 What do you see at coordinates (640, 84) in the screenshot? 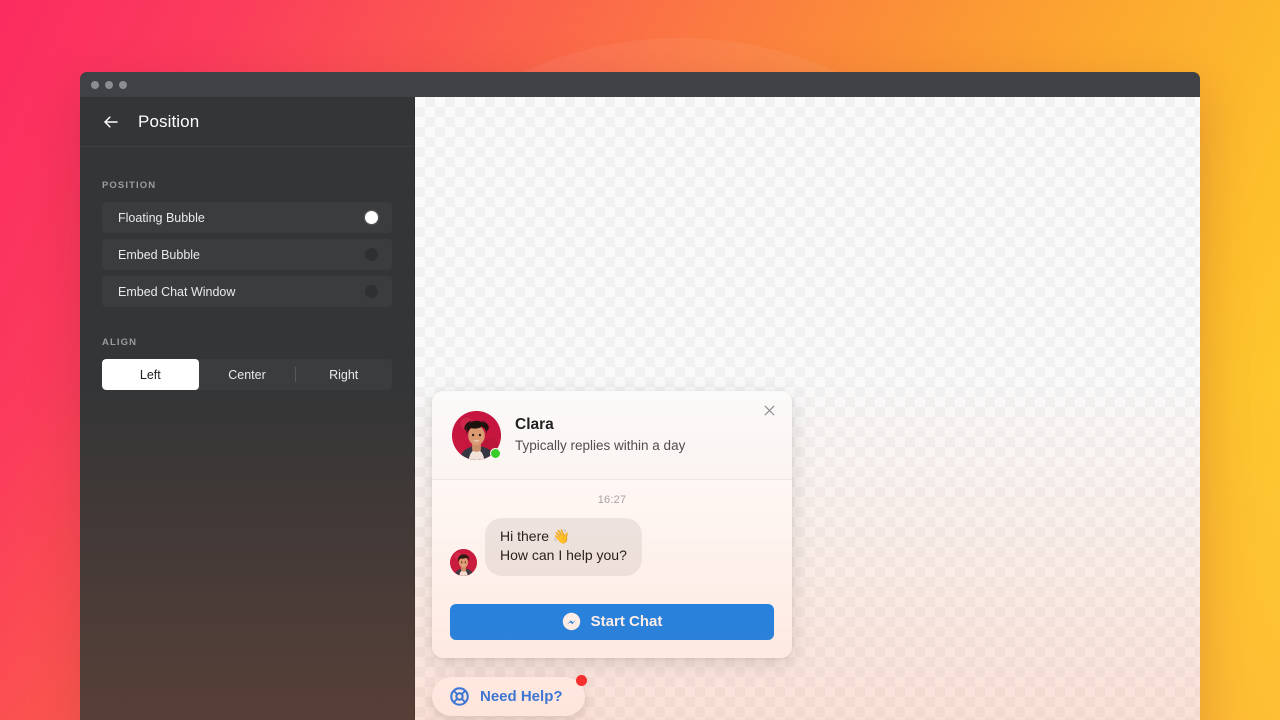
I see `window-titlebar` at bounding box center [640, 84].